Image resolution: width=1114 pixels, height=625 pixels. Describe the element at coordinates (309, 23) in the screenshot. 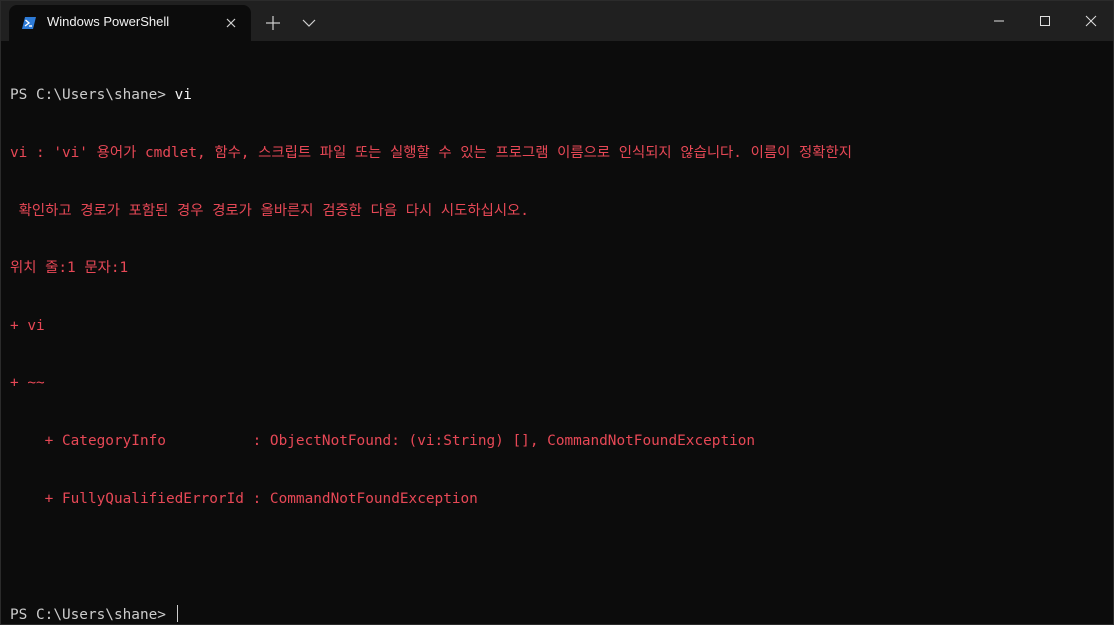

I see `chevron-down-icon` at that location.